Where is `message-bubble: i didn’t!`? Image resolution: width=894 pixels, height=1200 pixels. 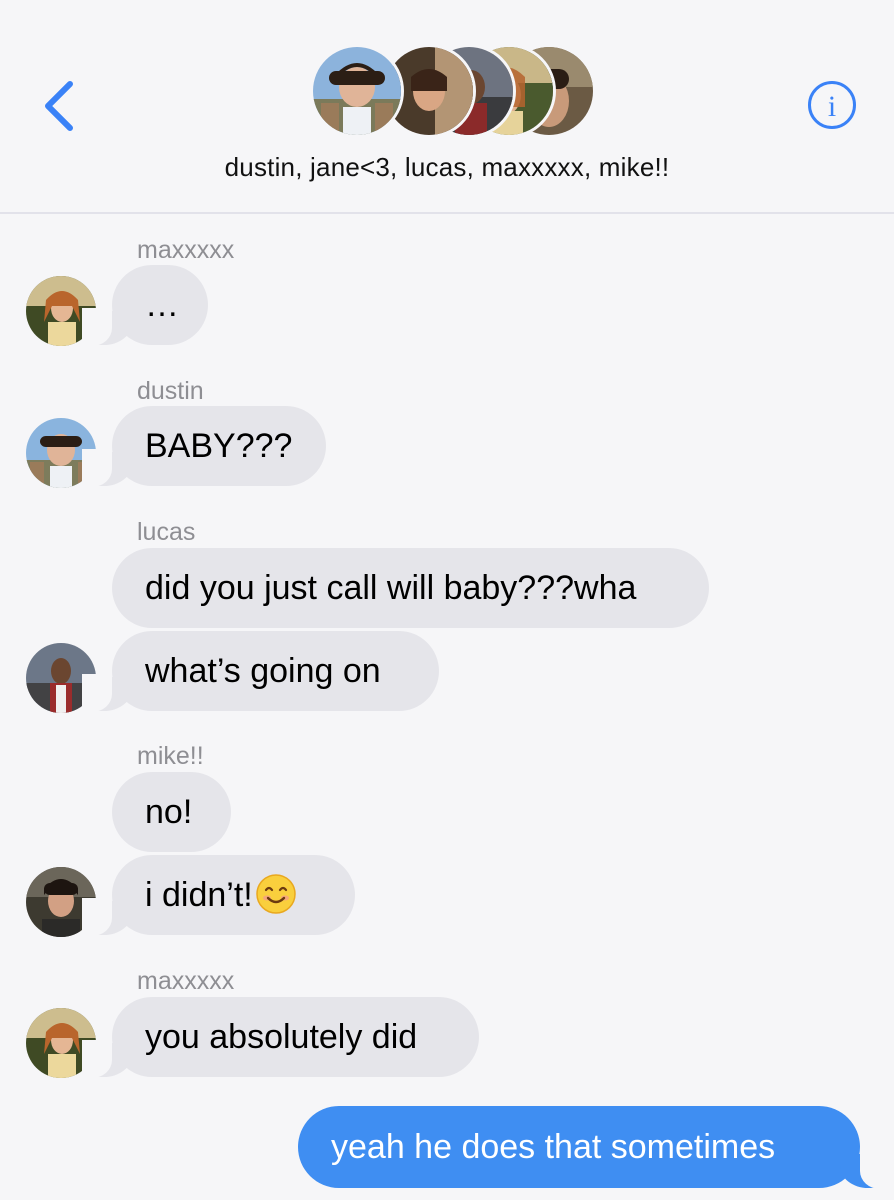
message-bubble: i didn’t! is located at coordinates (218, 895).